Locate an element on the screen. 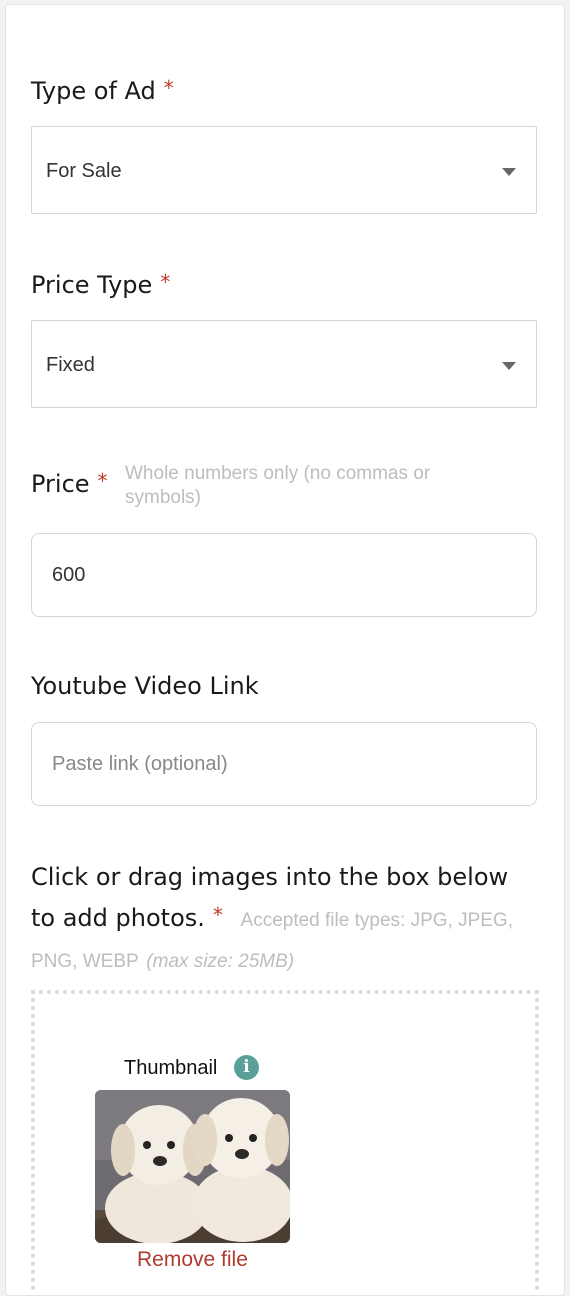  ad-type-label: Type of Ad * is located at coordinates (102, 90).